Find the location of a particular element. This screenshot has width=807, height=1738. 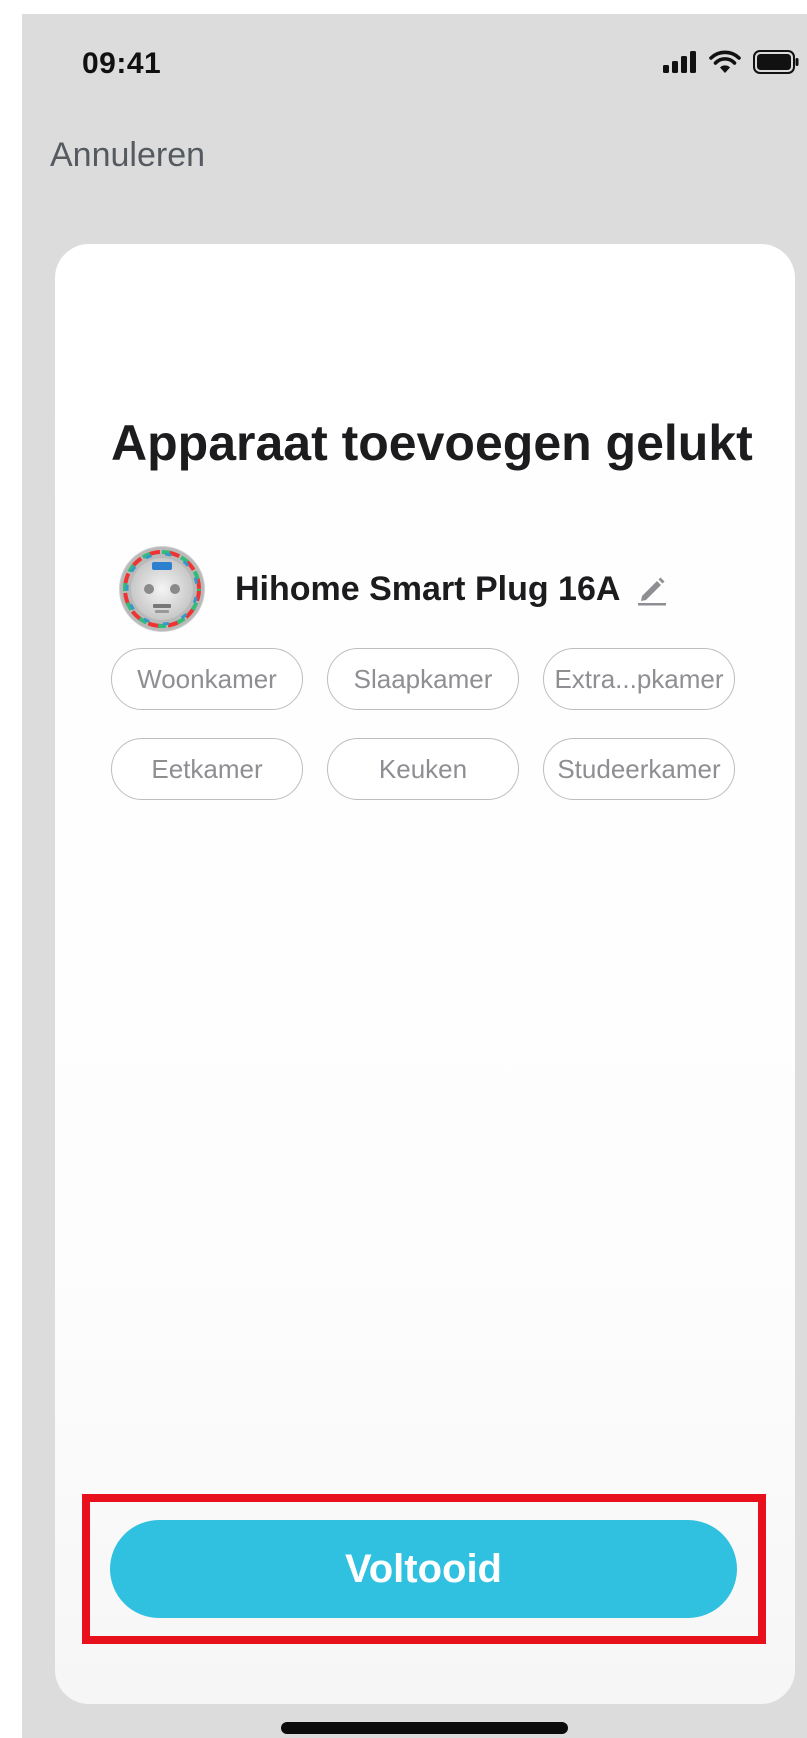

status-time: 09:41 is located at coordinates (122, 63).